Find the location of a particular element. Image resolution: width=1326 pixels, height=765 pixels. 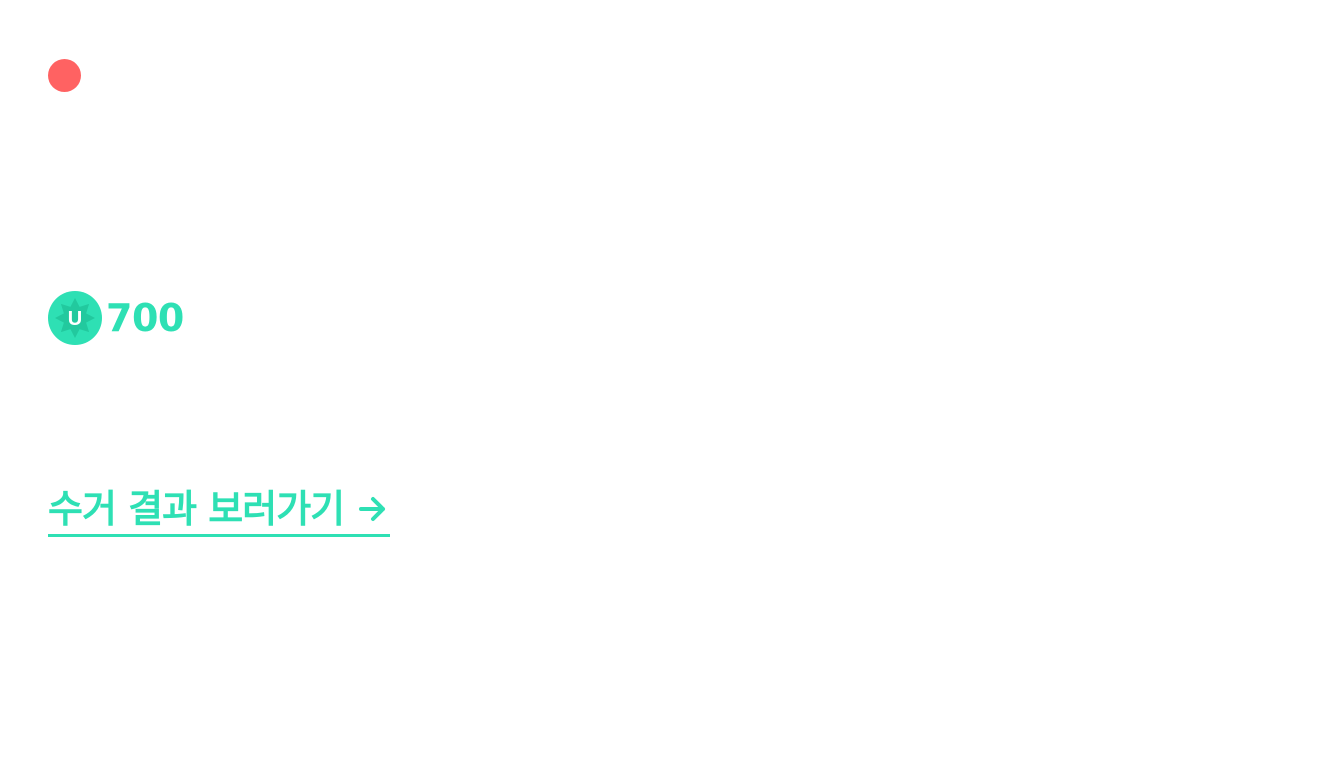

u-coin-icon: U is located at coordinates (75, 318).